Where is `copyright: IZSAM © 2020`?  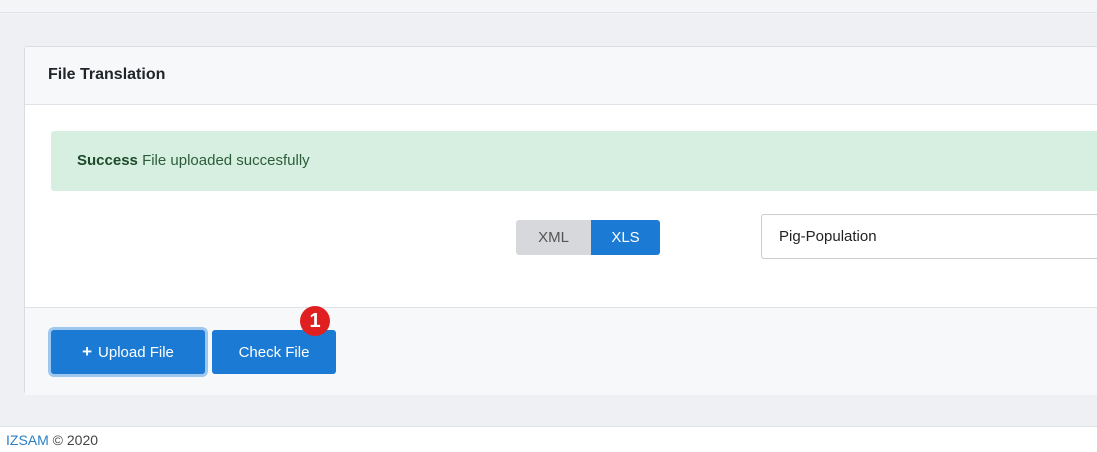 copyright: IZSAM © 2020 is located at coordinates (52, 440).